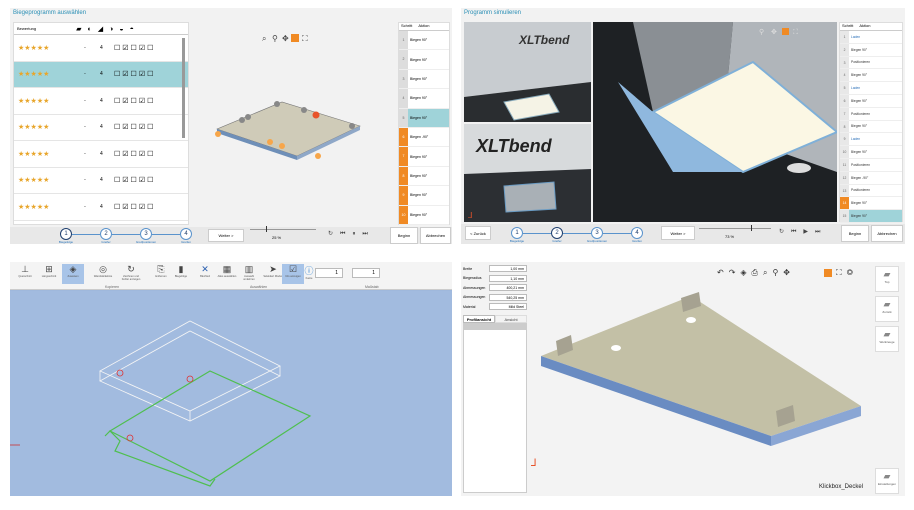 This screenshot has height=510, width=914. I want to click on step-list-item: 12 Biegen -90°, so click(871, 178).